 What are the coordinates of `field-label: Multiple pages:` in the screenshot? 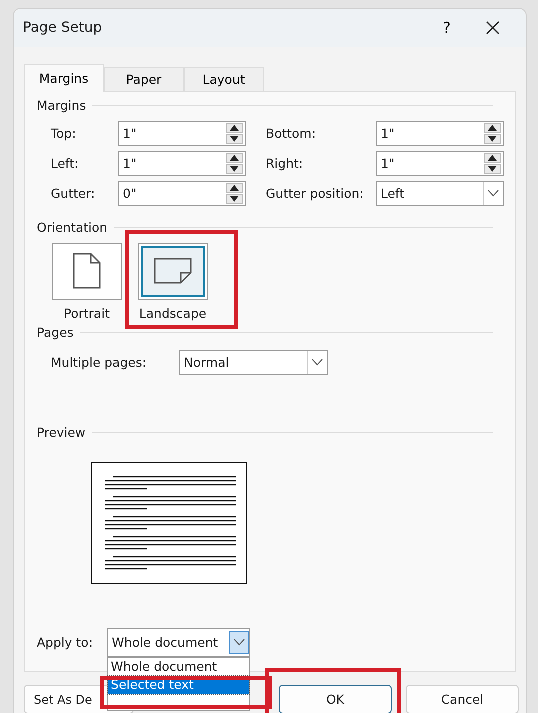 It's located at (99, 362).